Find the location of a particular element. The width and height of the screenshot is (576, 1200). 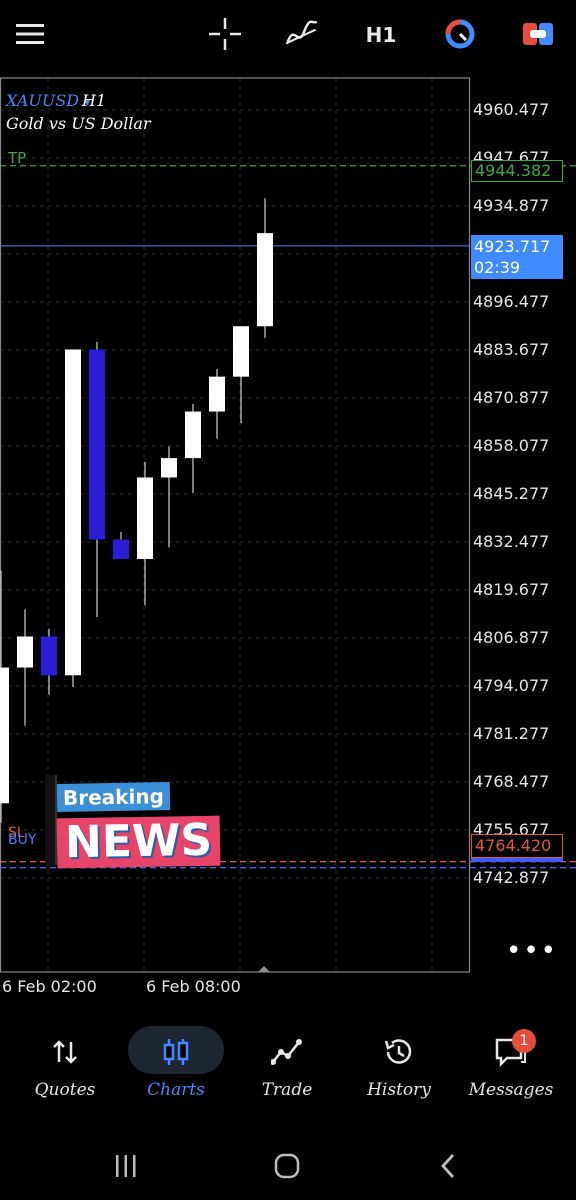

back-icon is located at coordinates (448, 1166).